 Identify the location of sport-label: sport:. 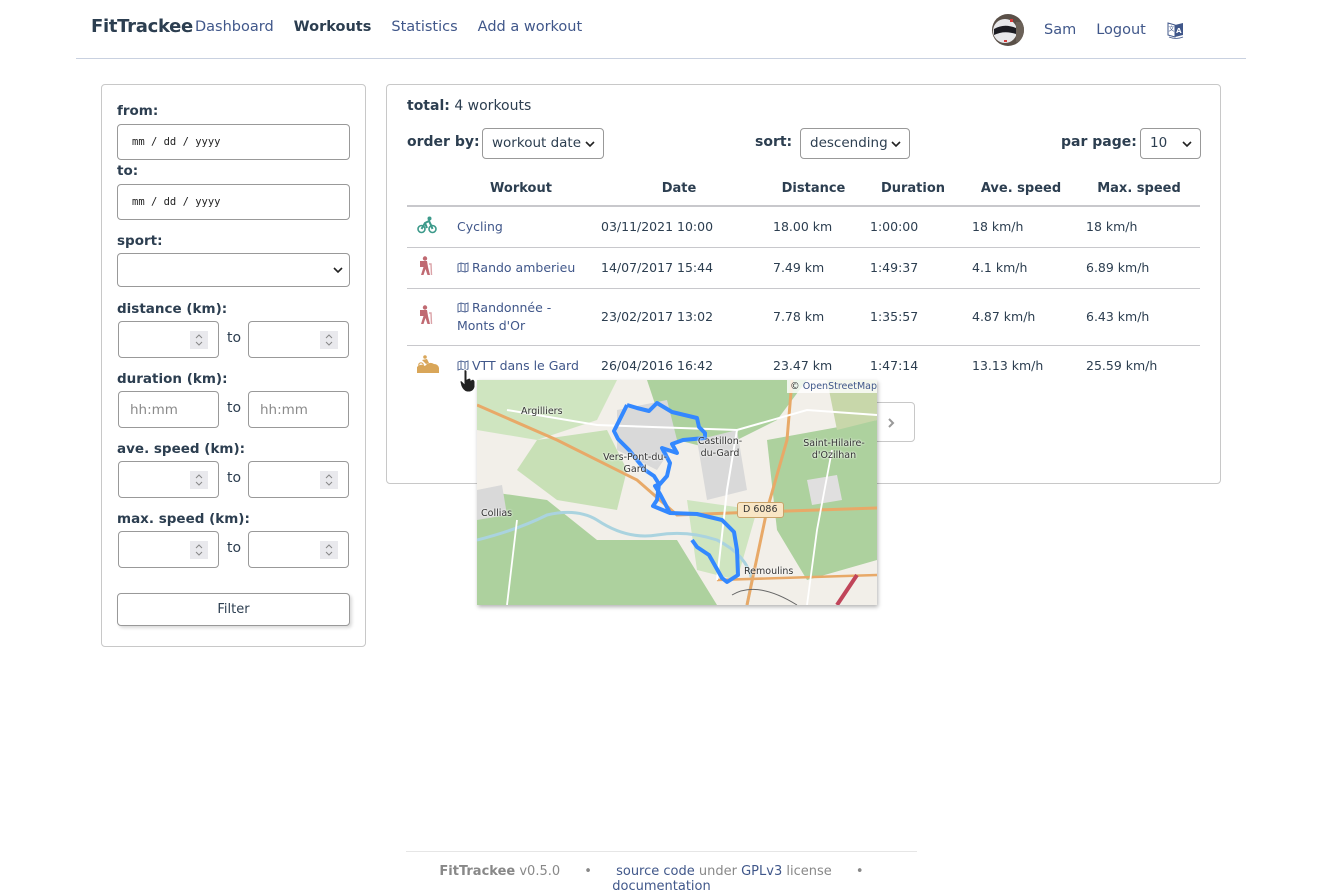
(140, 241).